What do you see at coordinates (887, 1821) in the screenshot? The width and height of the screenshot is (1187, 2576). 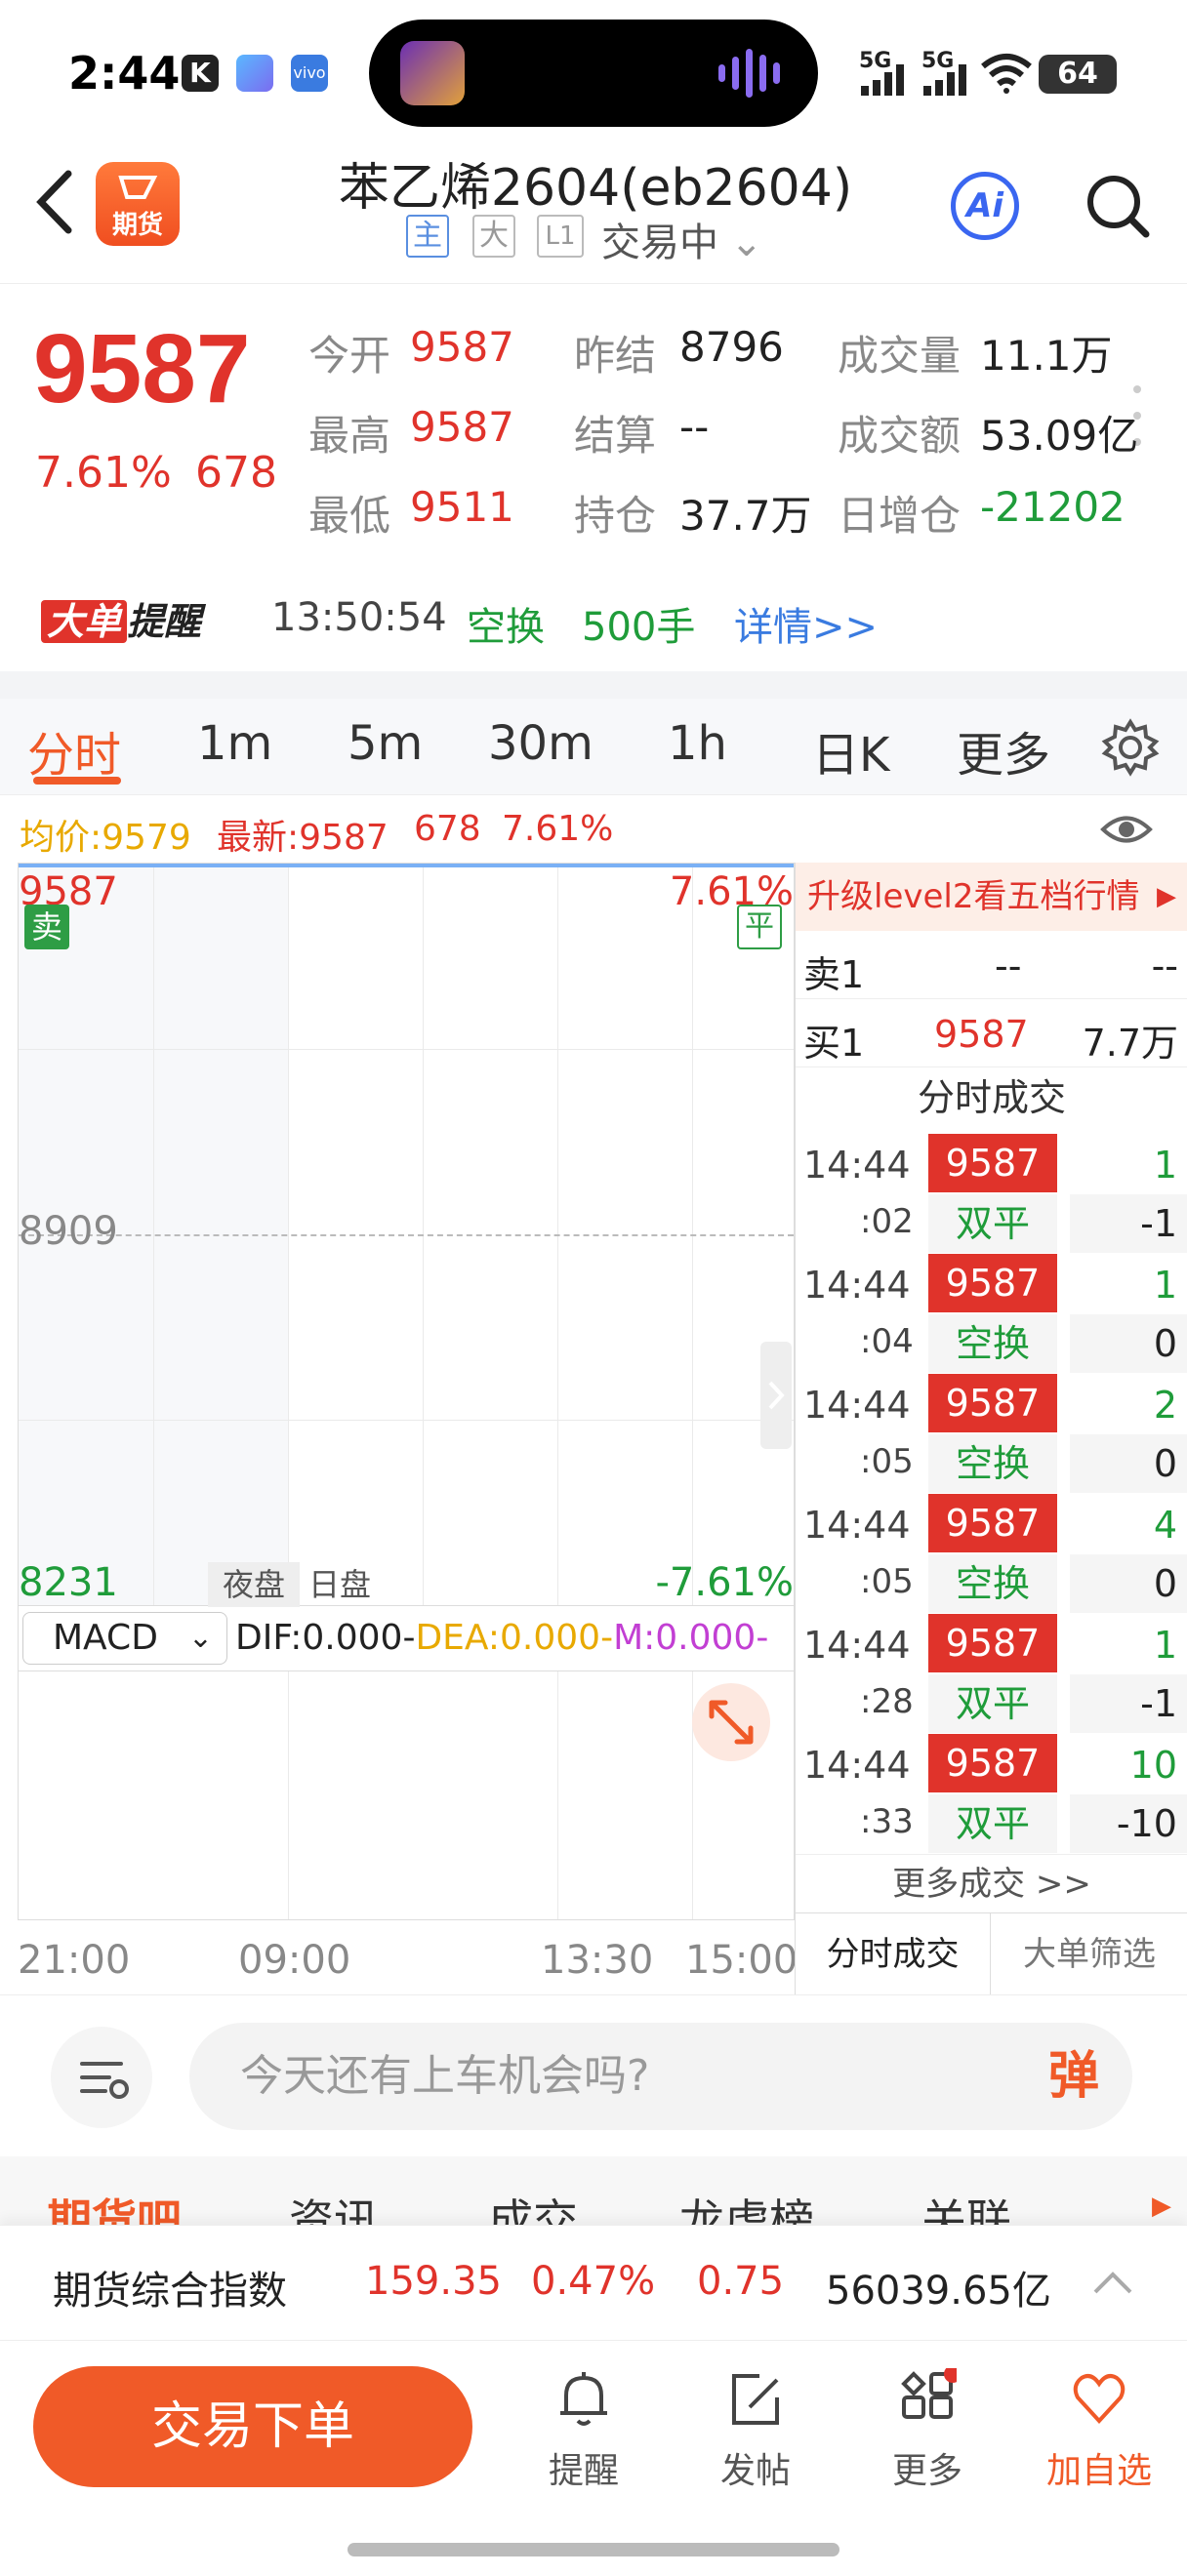 I see `trade-seconds: :33` at bounding box center [887, 1821].